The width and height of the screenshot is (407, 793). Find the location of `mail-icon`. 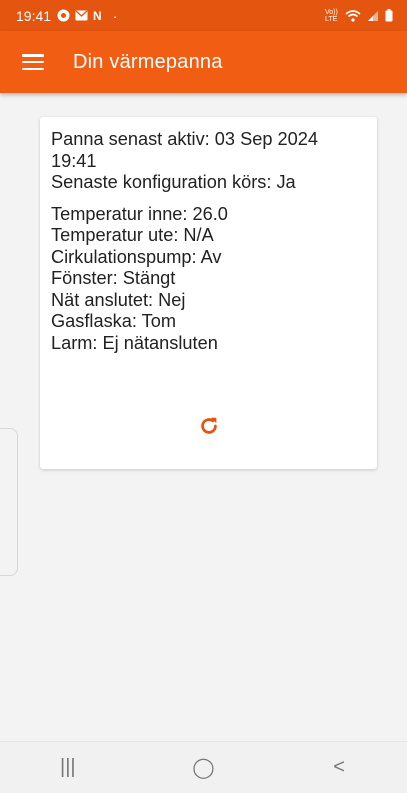

mail-icon is located at coordinates (81, 15).